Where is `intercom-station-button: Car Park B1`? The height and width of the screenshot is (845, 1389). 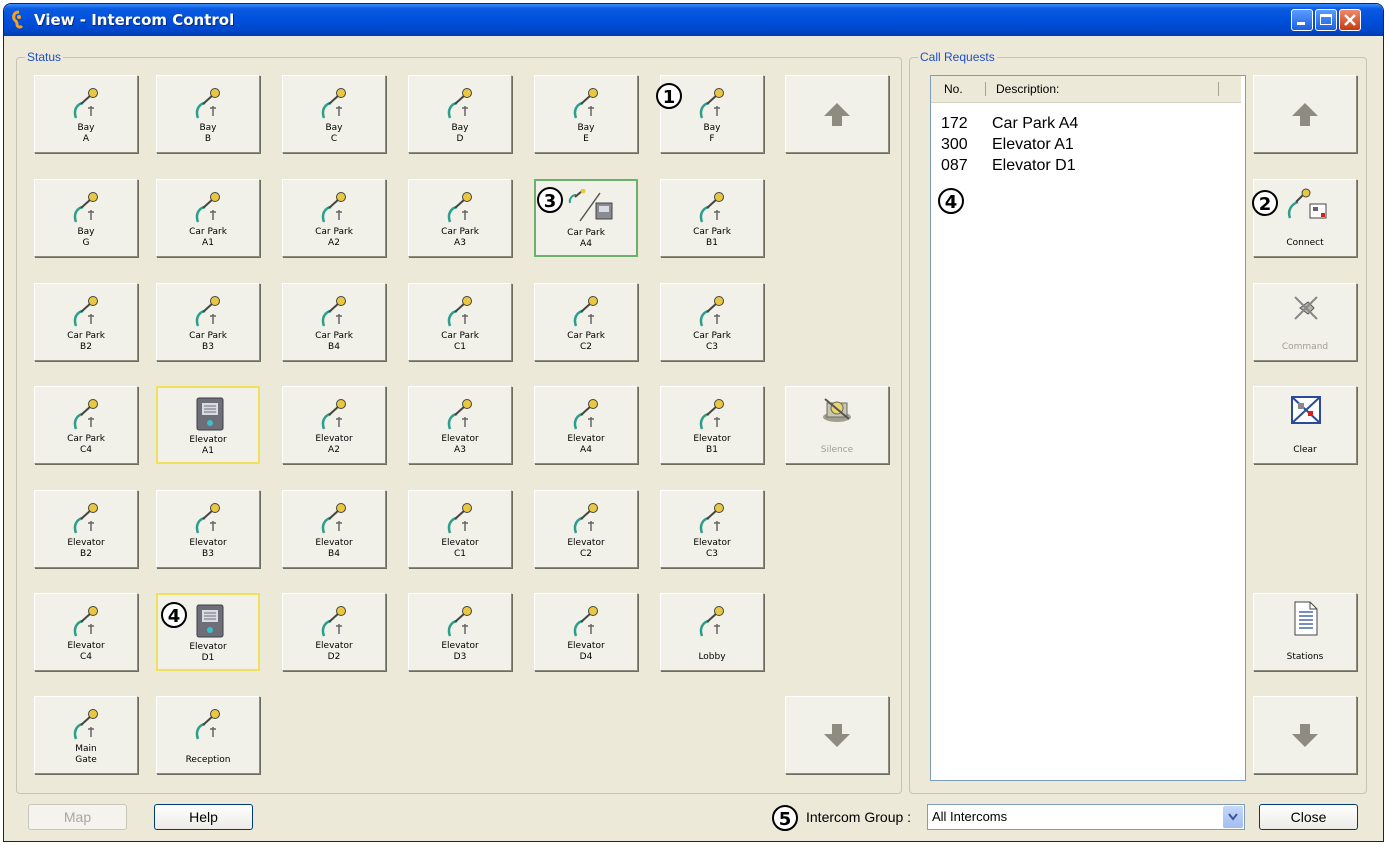 intercom-station-button: Car Park B1 is located at coordinates (712, 218).